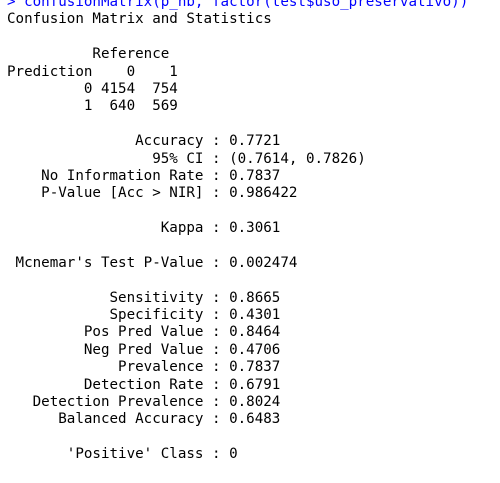 The image size is (500, 483). Describe the element at coordinates (139, 19) in the screenshot. I see `output-line: Confusion Matrix and Statistics` at that location.